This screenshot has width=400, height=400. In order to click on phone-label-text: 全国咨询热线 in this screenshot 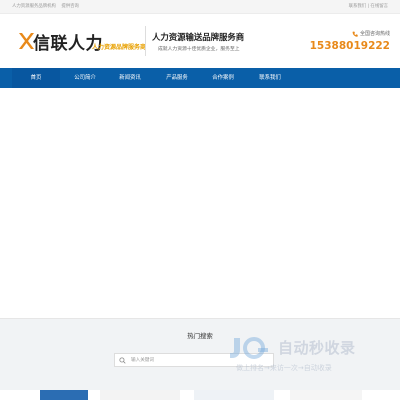, I will do `click(374, 34)`.